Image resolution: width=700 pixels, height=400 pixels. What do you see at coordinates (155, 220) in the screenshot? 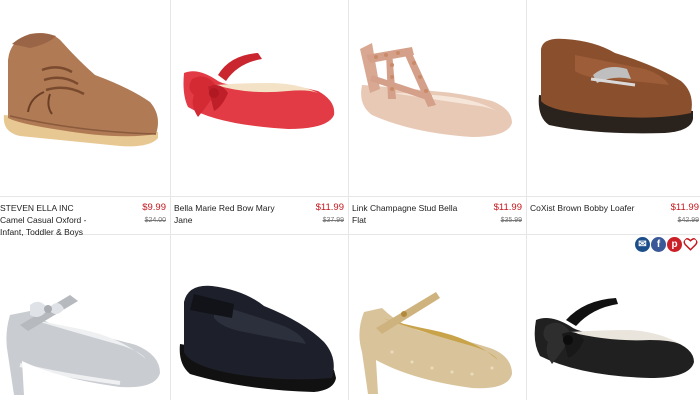
I see `product-old-price: $24.00` at bounding box center [155, 220].